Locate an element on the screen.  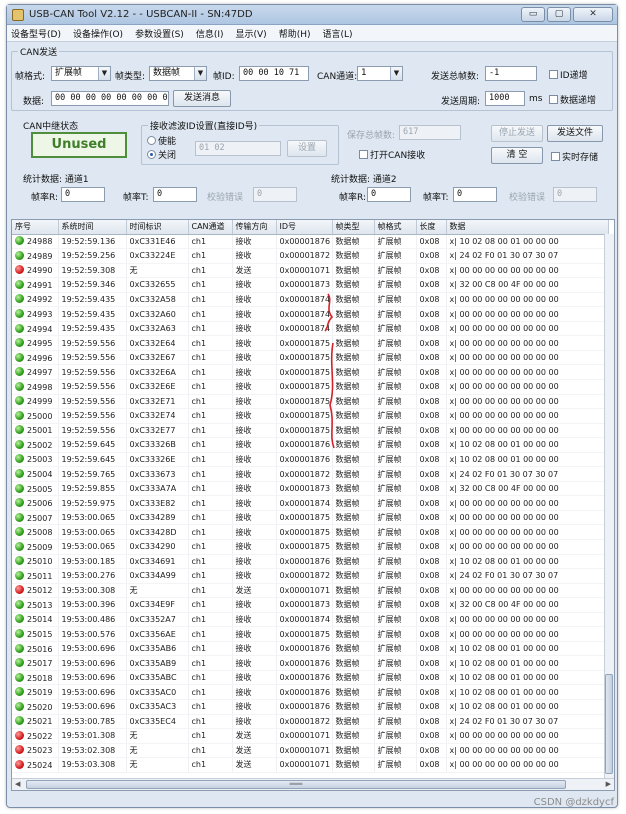
open-can-recv-checkbox: 打开CAN接收 is located at coordinates (392, 154).